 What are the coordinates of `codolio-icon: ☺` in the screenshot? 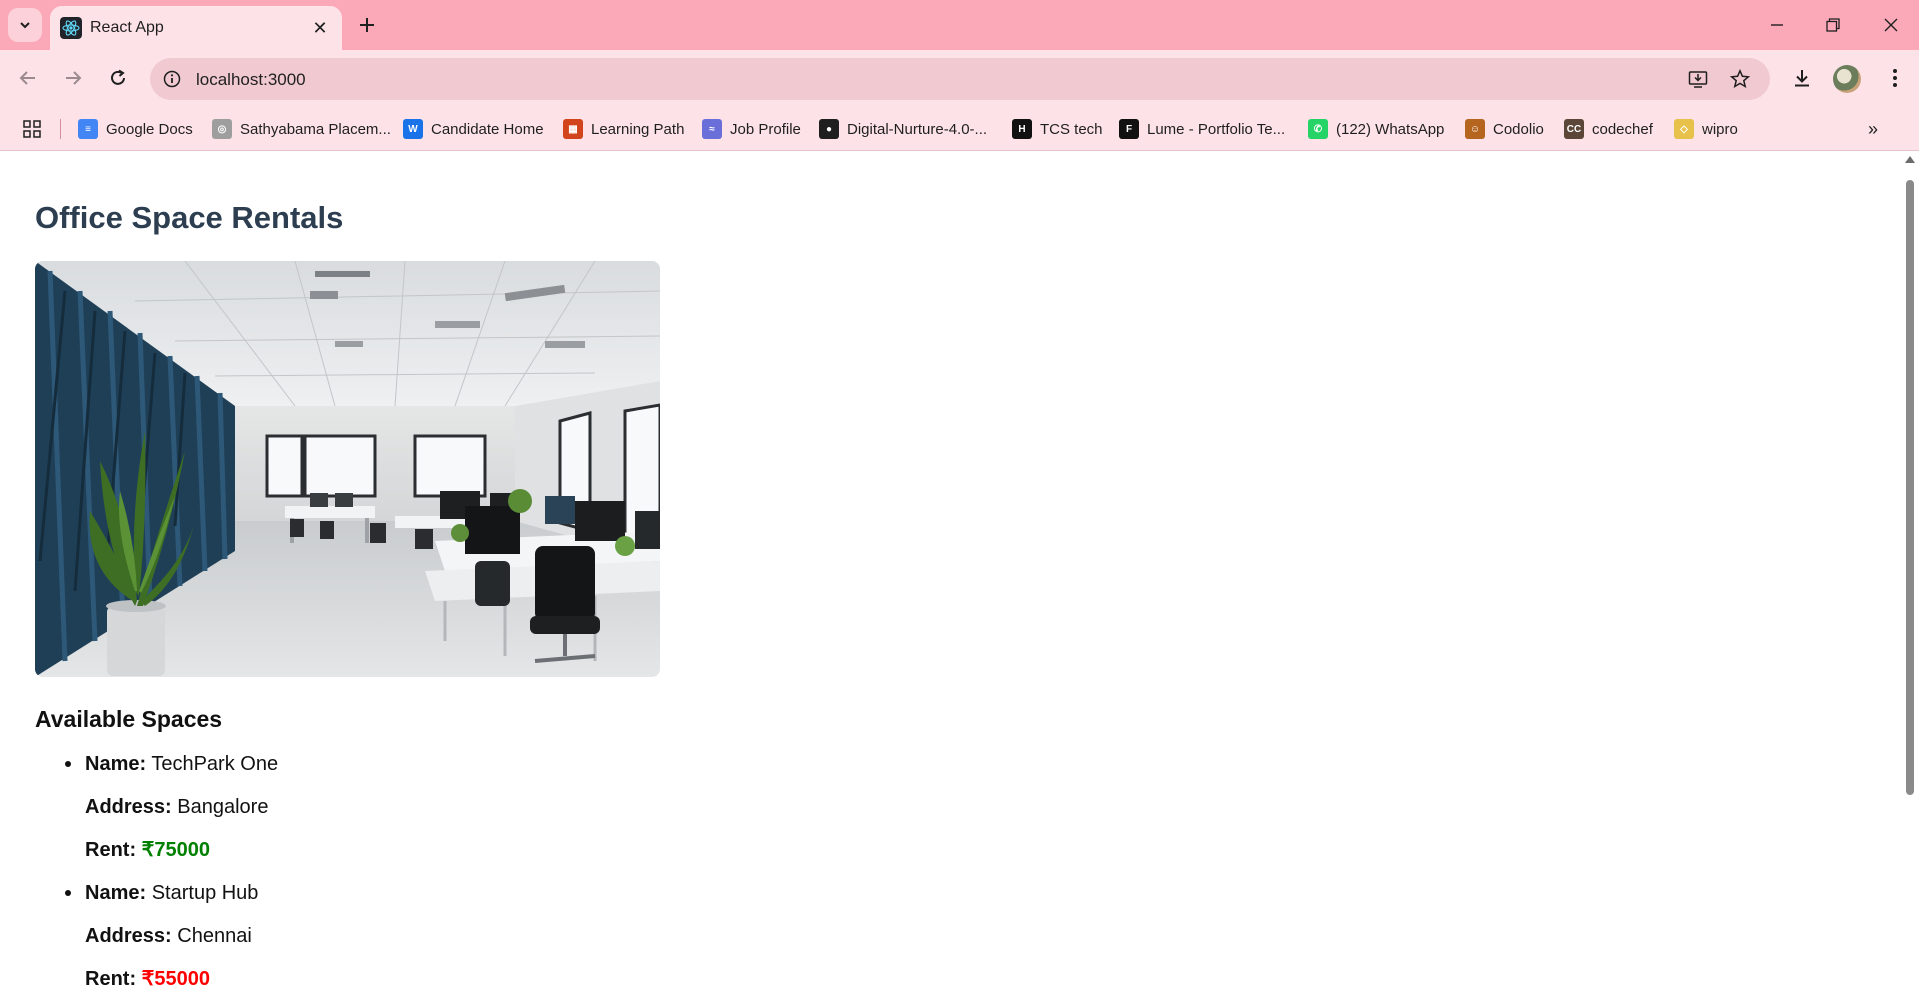 It's located at (1475, 129).